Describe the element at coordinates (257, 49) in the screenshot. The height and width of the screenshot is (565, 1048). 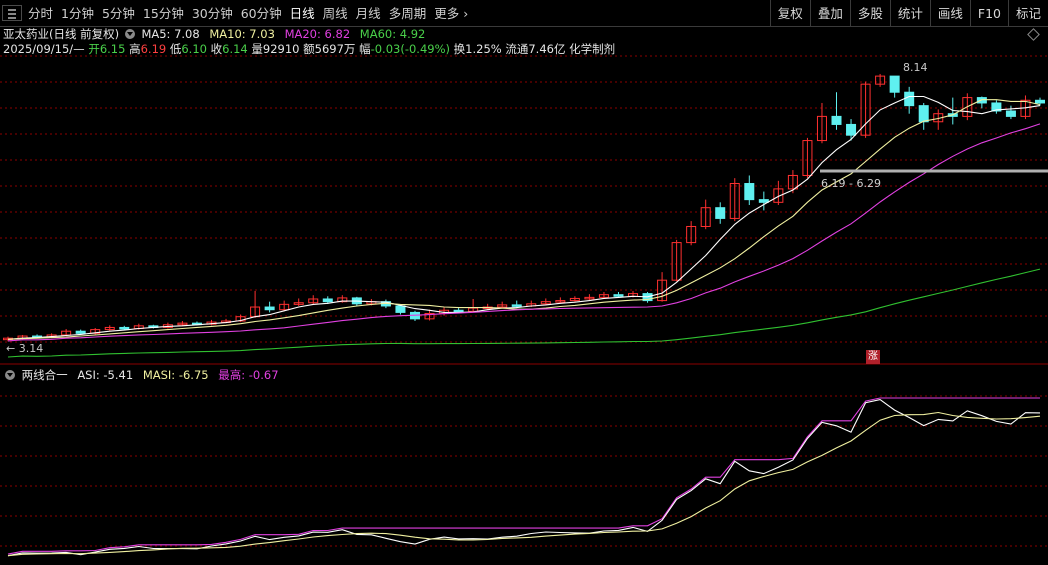
I see `volume-label: 量` at that location.